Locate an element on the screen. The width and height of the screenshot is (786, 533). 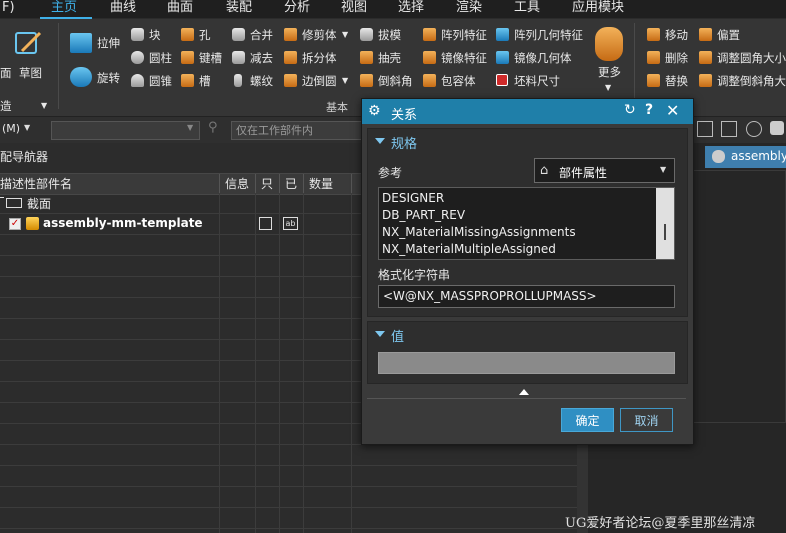
menu-curve: 曲线 is located at coordinates (123, 9).